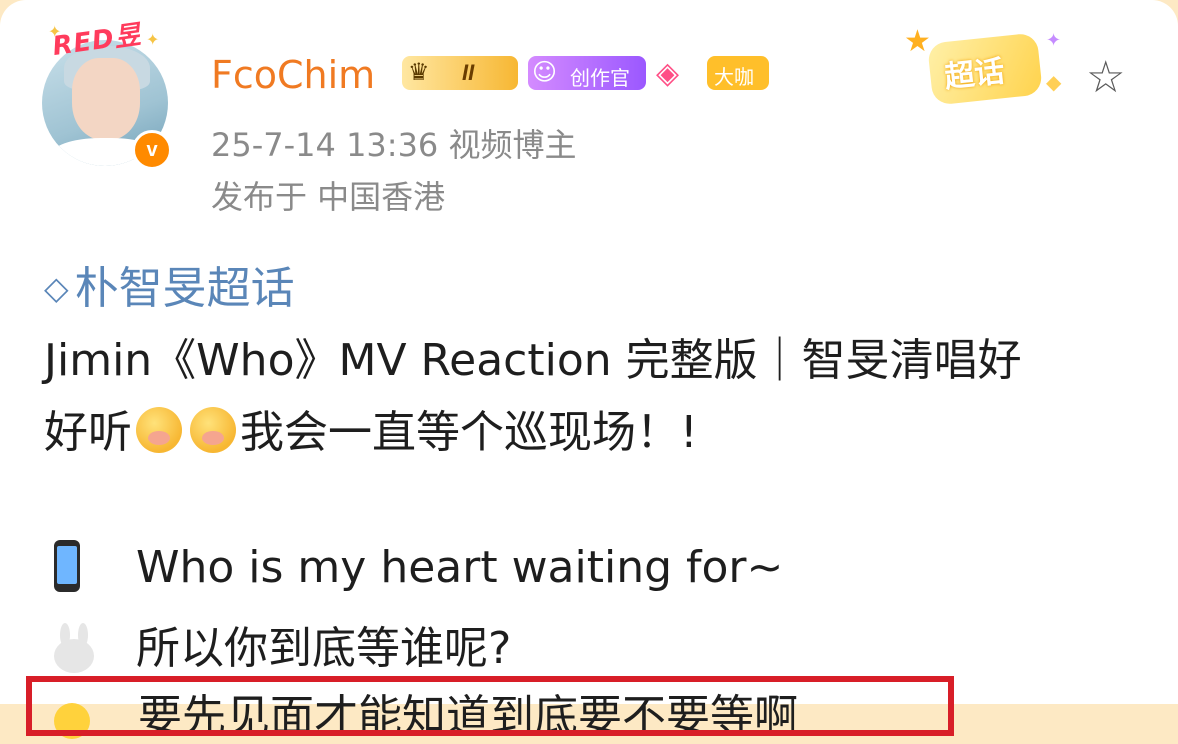 This screenshot has height=744, width=1178. What do you see at coordinates (106, 99) in the screenshot?
I see `avatar-face` at bounding box center [106, 99].